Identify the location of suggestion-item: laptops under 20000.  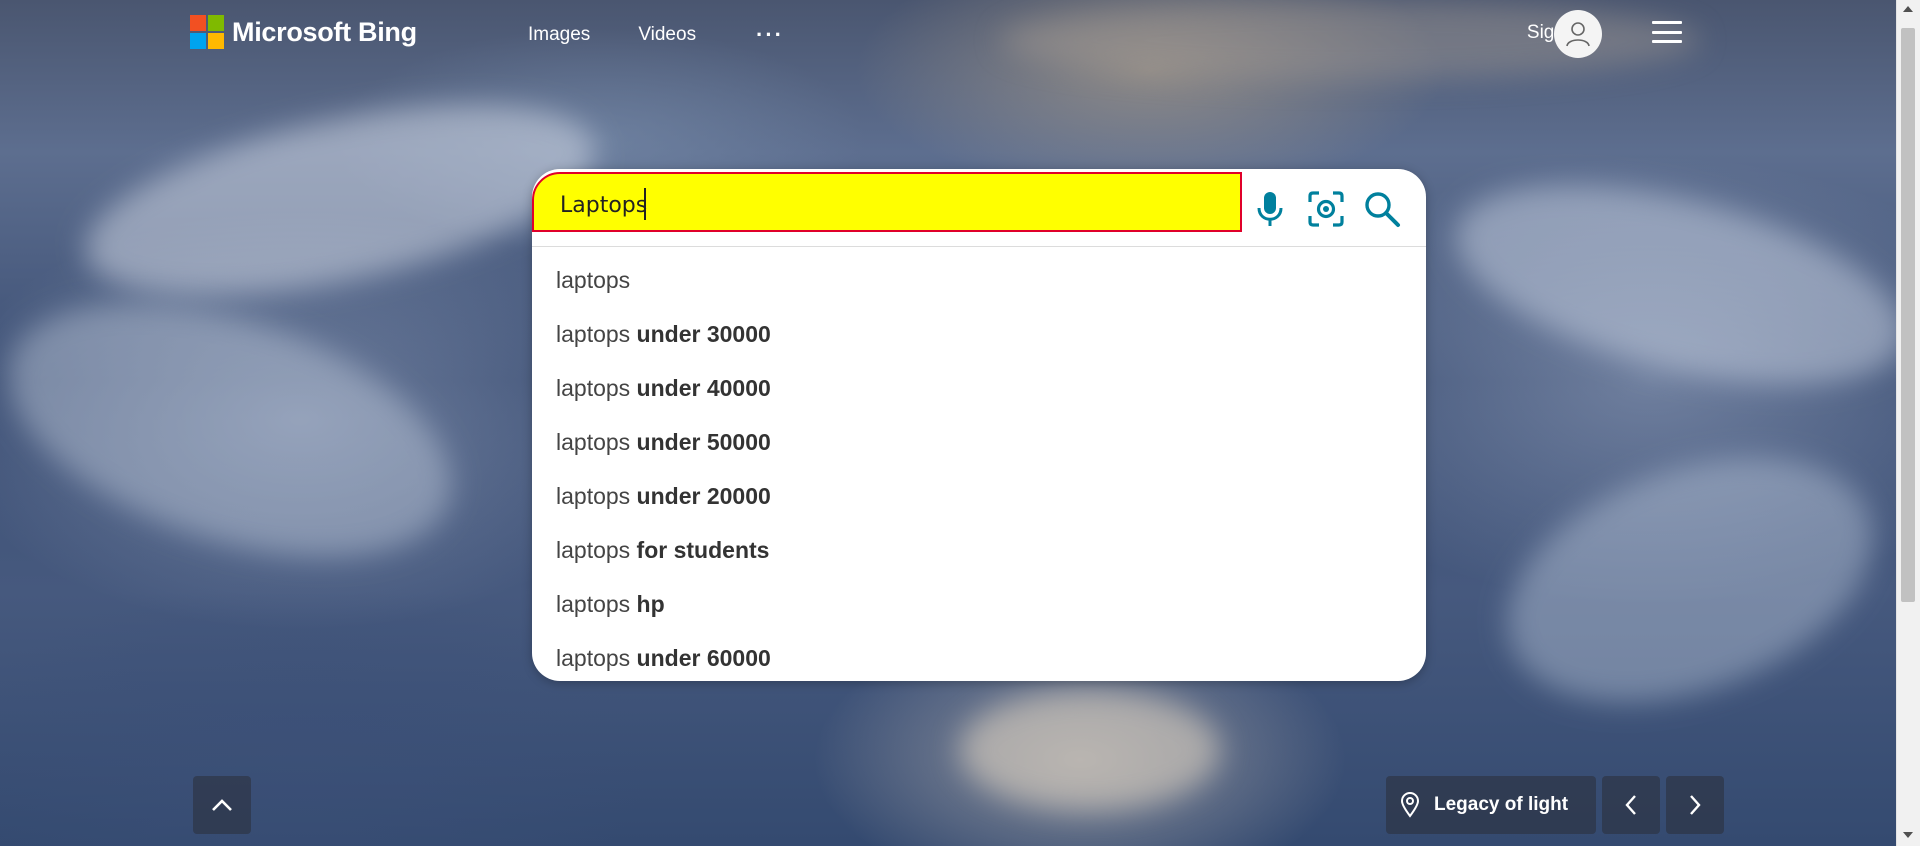
(979, 496).